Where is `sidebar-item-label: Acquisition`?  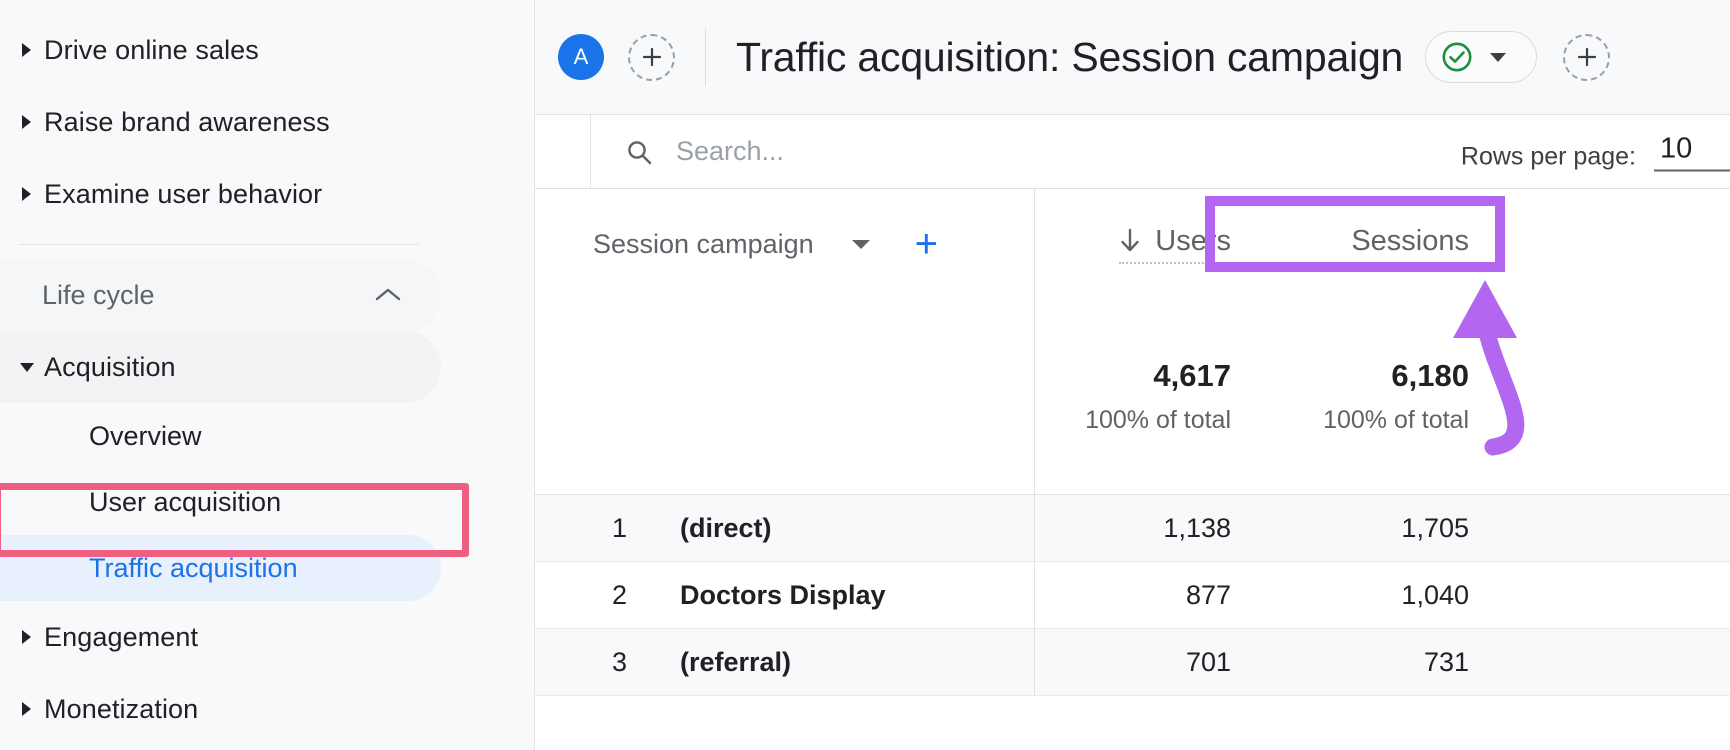
sidebar-item-label: Acquisition is located at coordinates (110, 366).